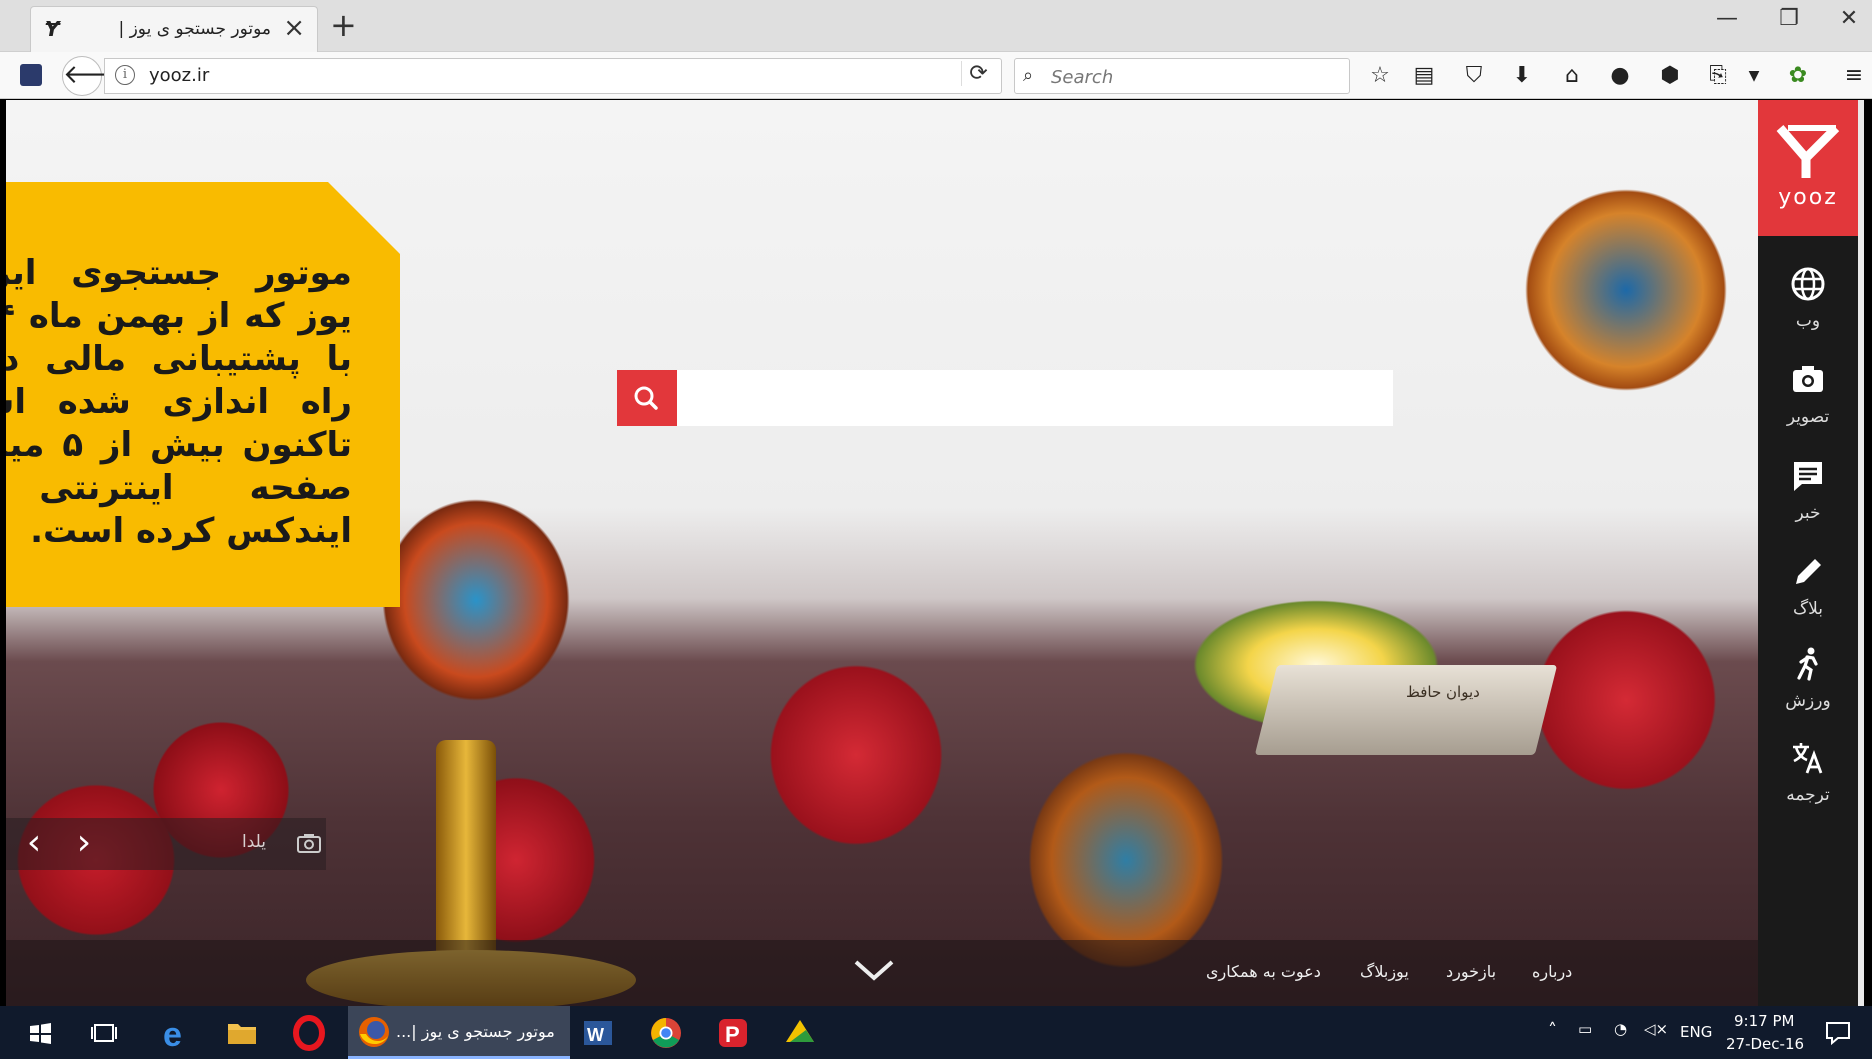 The image size is (1872, 1059). I want to click on psiphon-icon: P, so click(733, 1033).